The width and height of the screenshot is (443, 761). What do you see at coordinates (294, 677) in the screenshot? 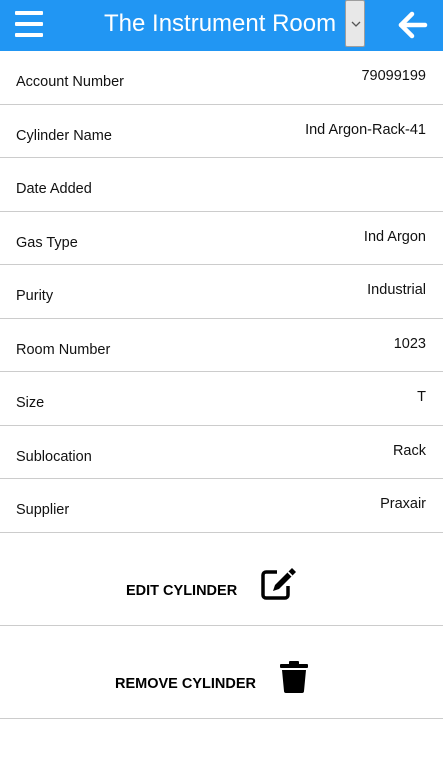
I see `trash-icon` at bounding box center [294, 677].